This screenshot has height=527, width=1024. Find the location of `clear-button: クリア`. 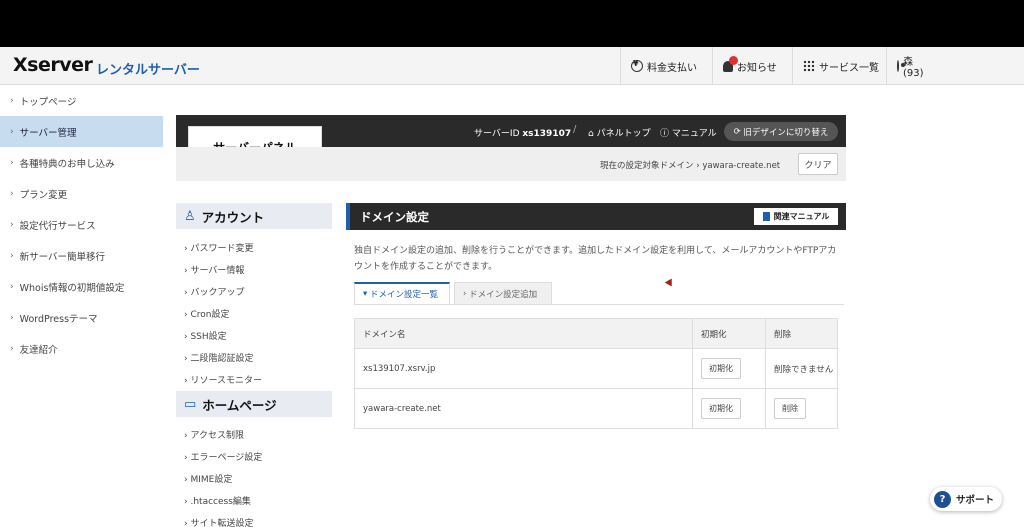

clear-button: クリア is located at coordinates (818, 164).